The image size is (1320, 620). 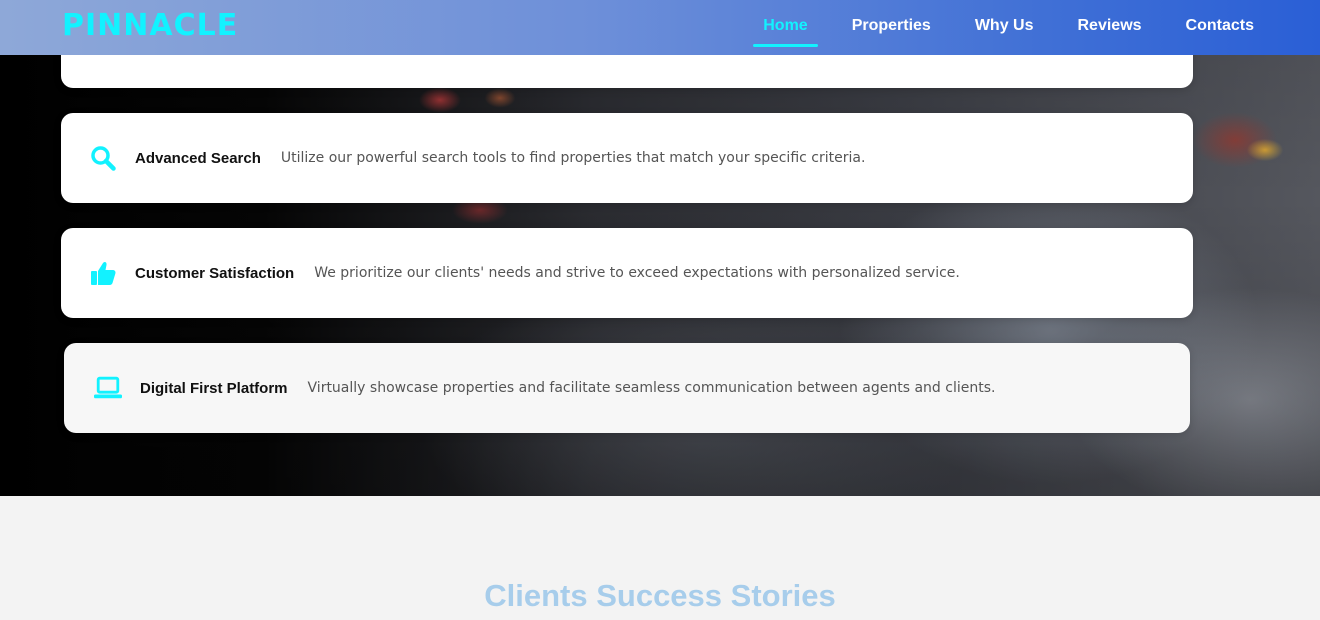 I want to click on nav-link-contacts: Contacts, so click(x=1220, y=27).